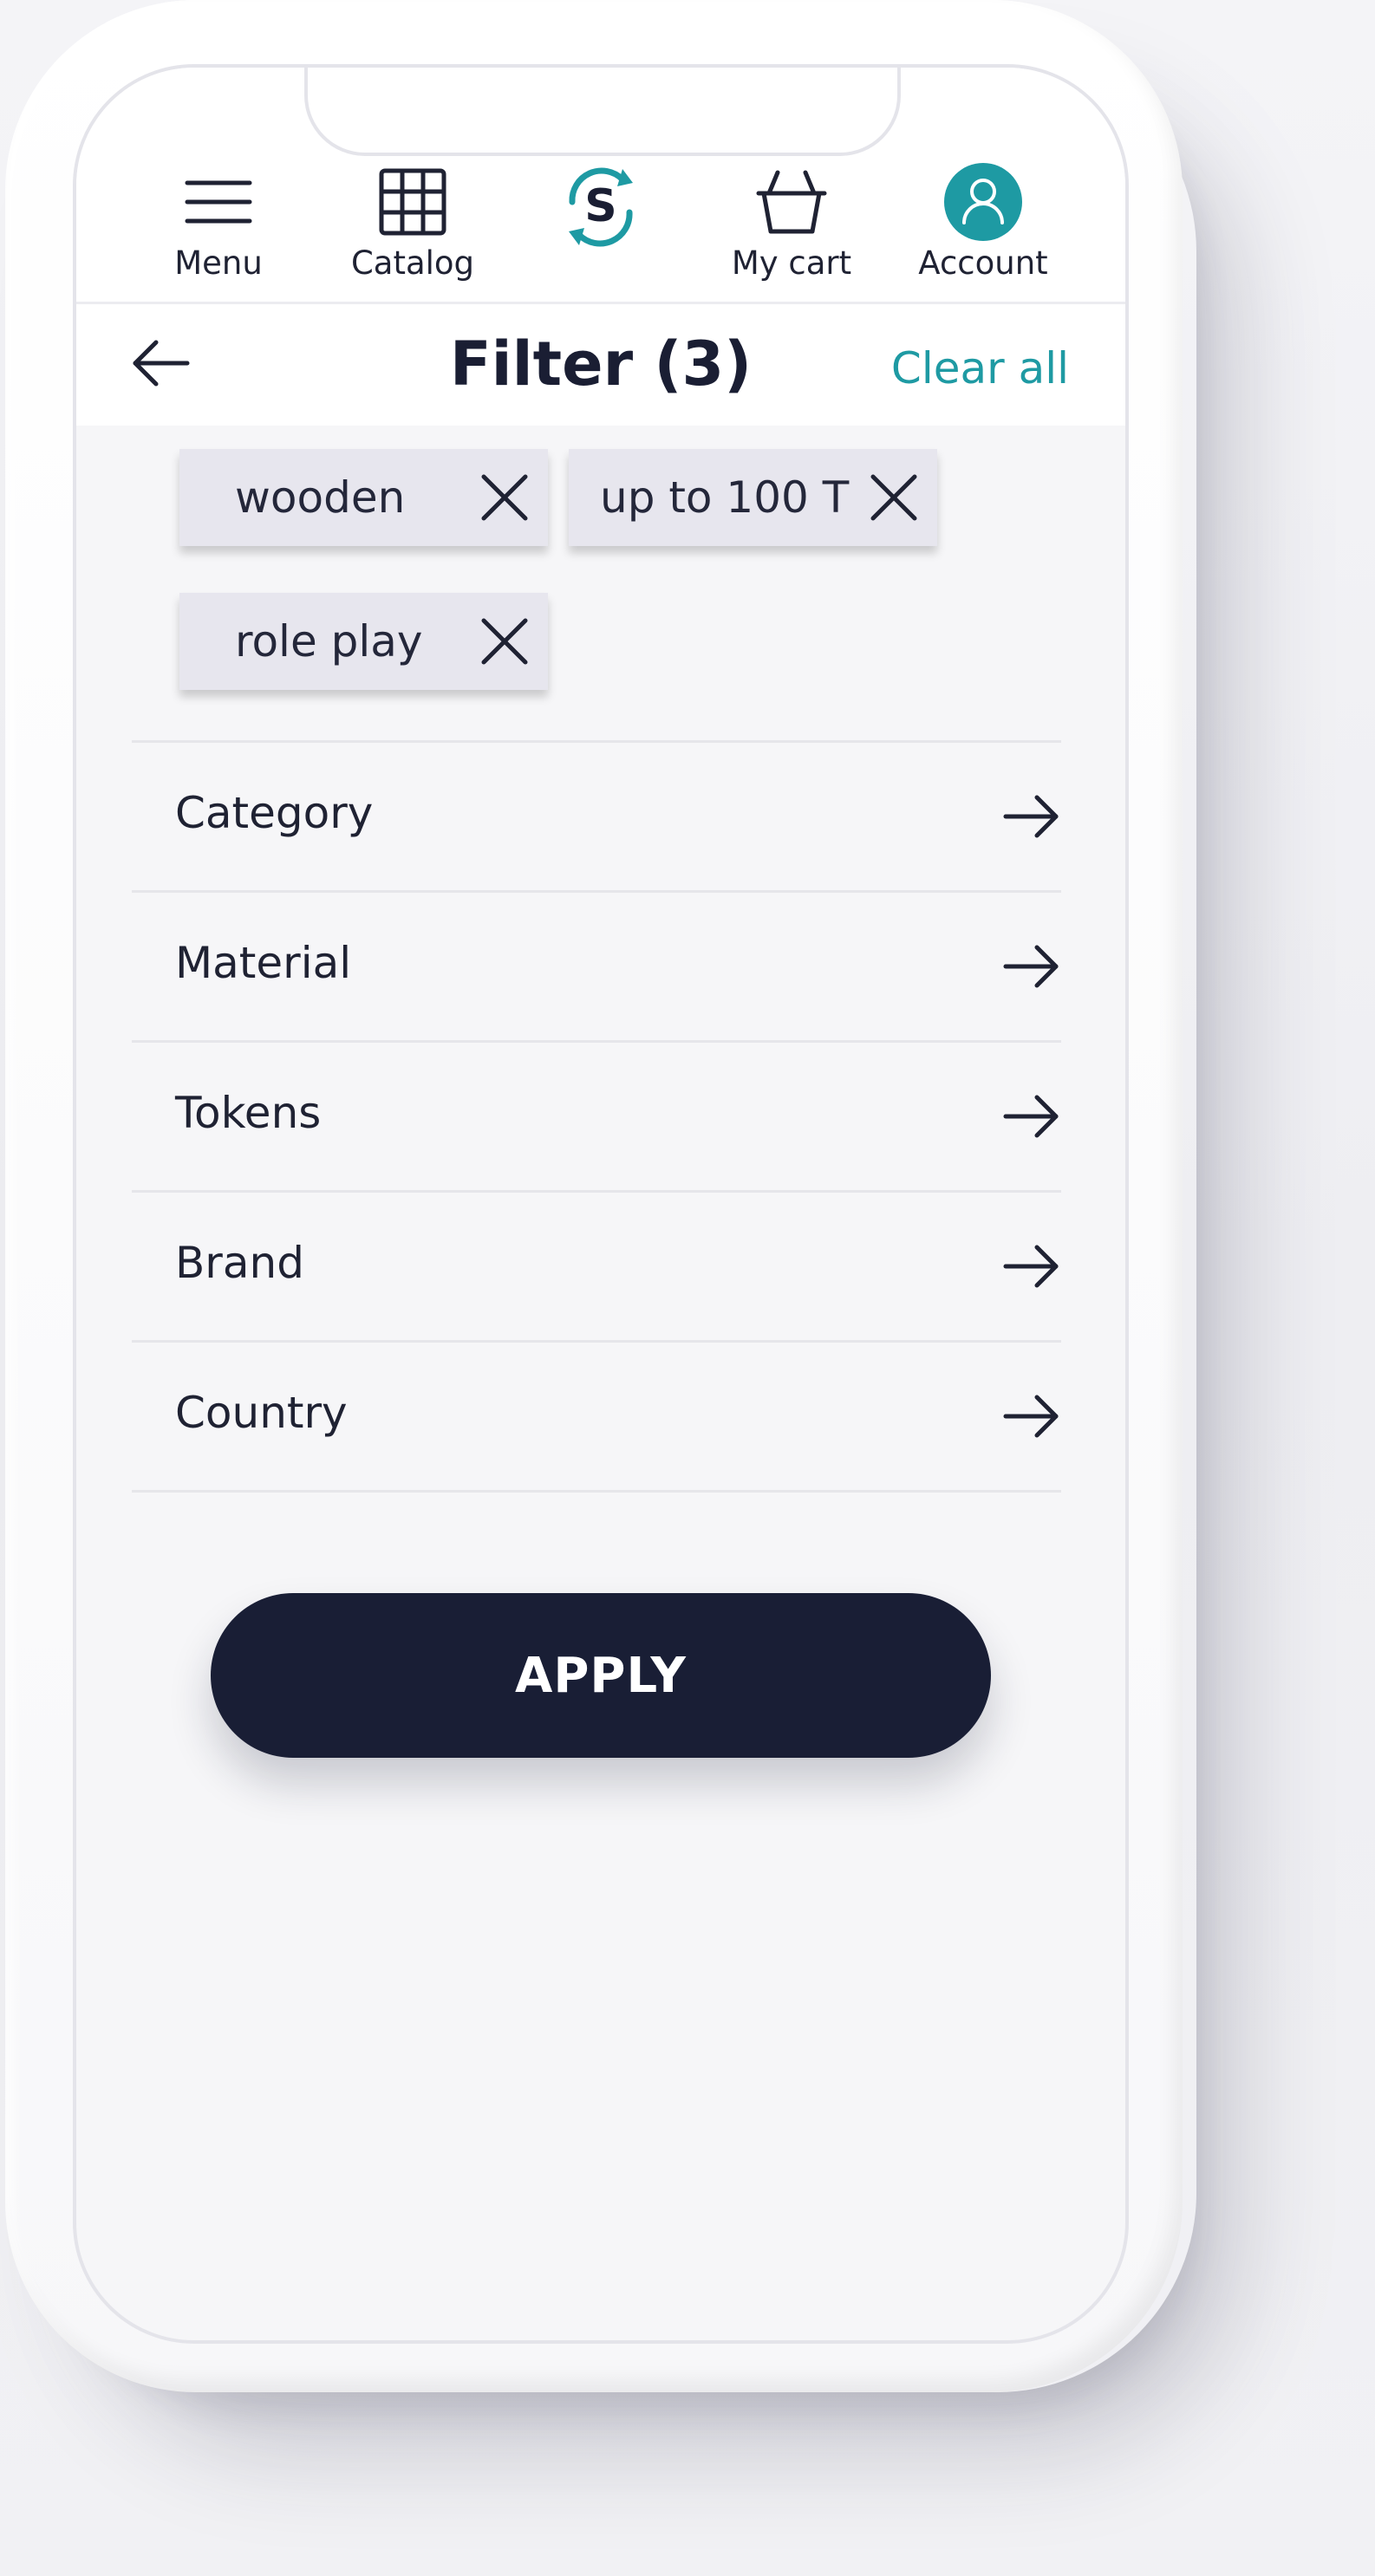 Image resolution: width=1375 pixels, height=2576 pixels. What do you see at coordinates (601, 1675) in the screenshot?
I see `apply-button: APPLY` at bounding box center [601, 1675].